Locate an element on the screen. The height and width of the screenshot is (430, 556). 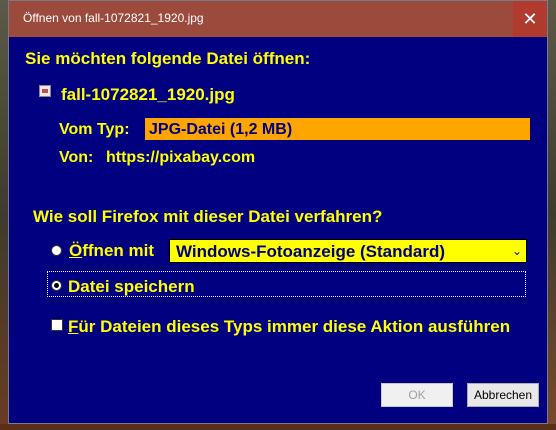
window-title: Öffnen von fall-1072821_1920.jpg is located at coordinates (113, 18).